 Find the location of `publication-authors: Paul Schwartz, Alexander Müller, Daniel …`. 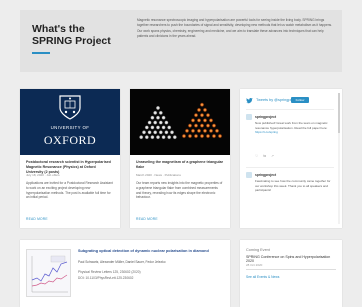

publication-authors: Paul Schwartz, Alexander Müller, Daniel … is located at coordinates (122, 262).